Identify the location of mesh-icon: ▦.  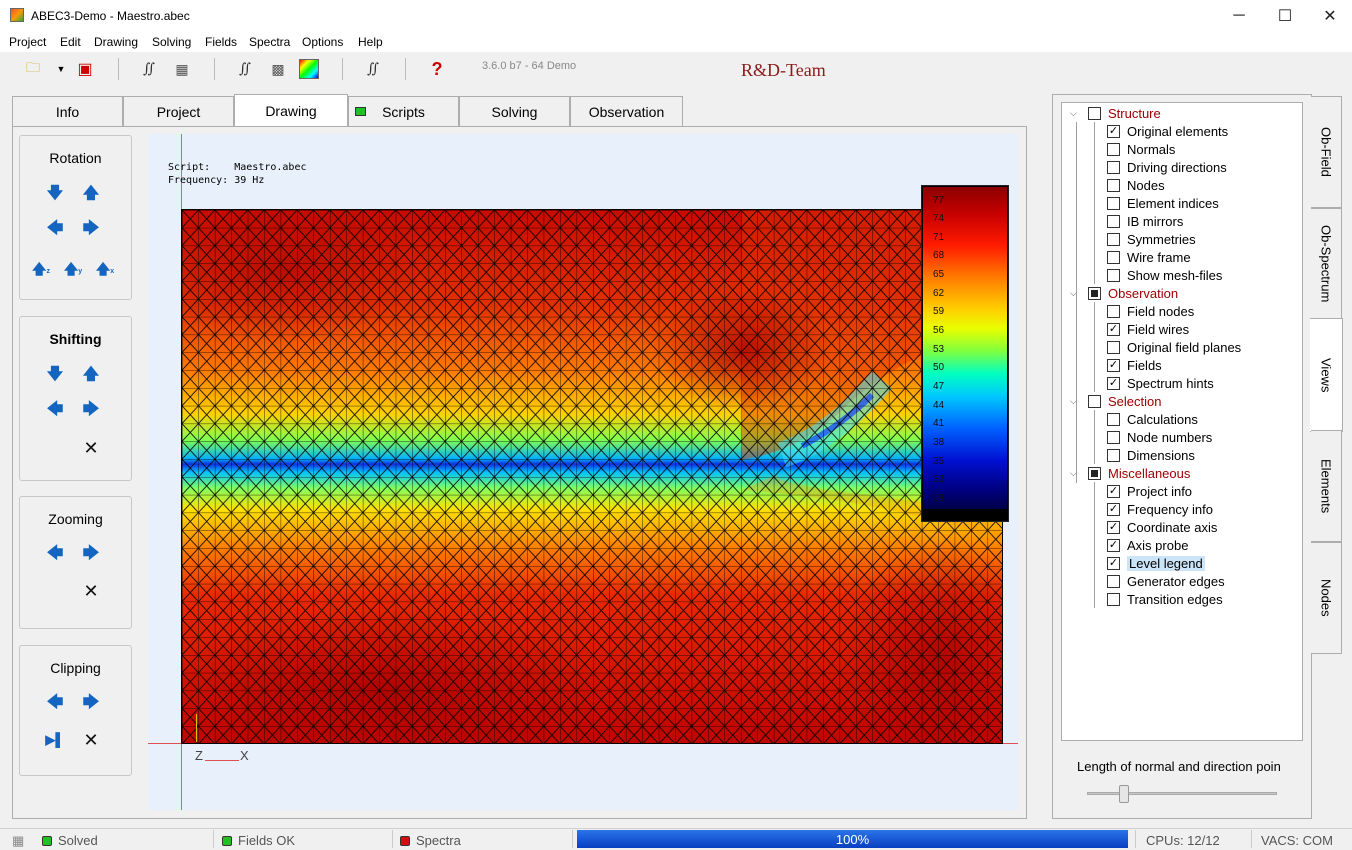
(182, 69).